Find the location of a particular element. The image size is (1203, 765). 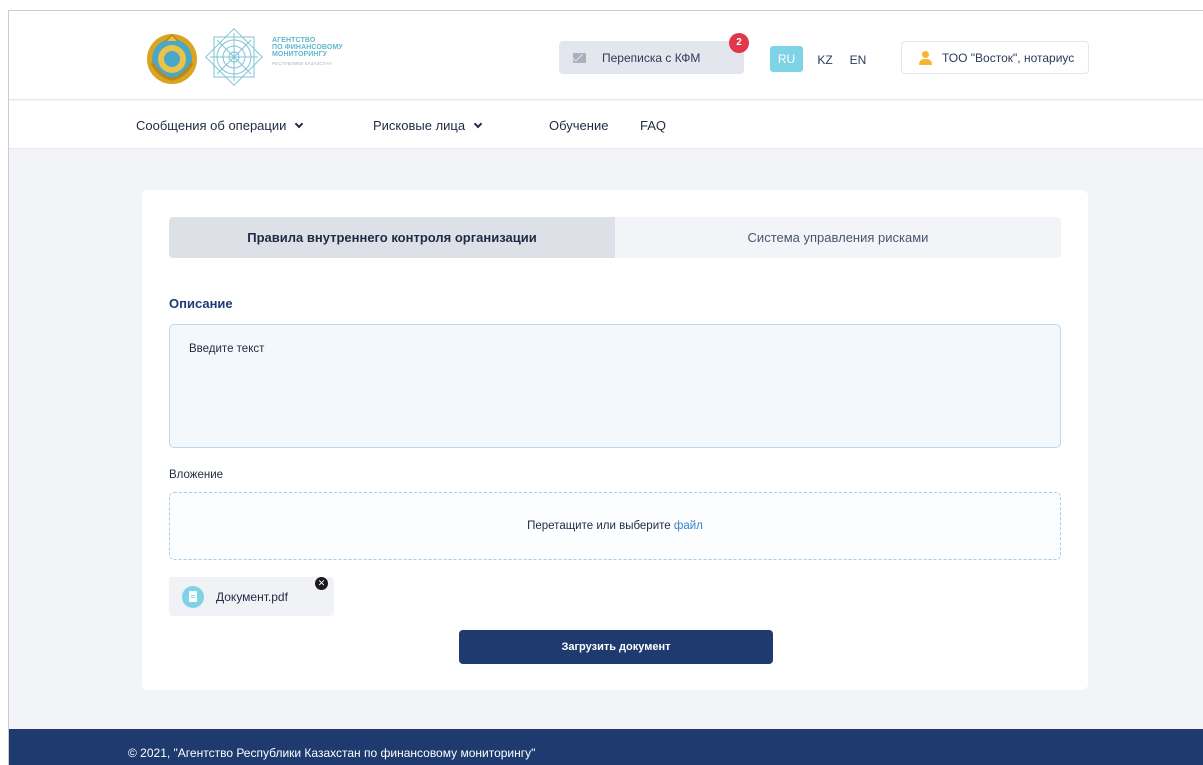

lang-kz-button: KZ is located at coordinates (825, 60).